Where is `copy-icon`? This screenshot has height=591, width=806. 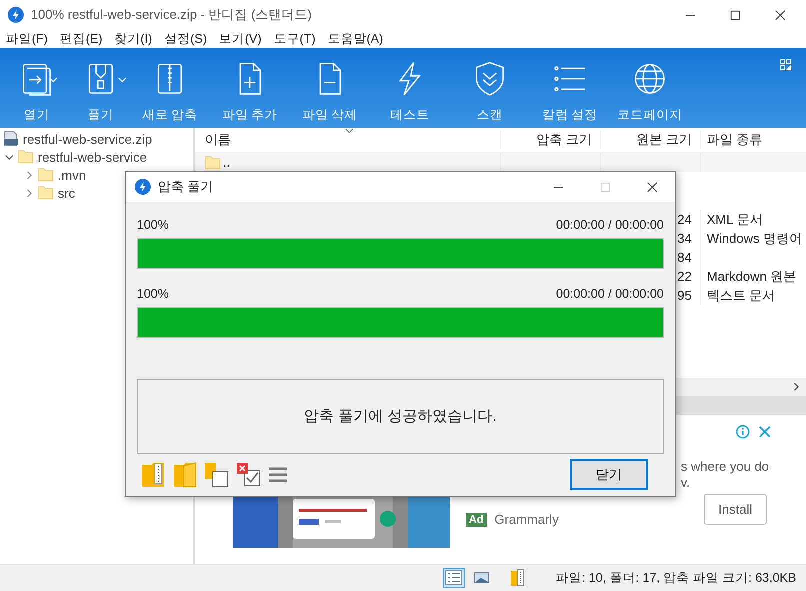
copy-icon is located at coordinates (217, 474).